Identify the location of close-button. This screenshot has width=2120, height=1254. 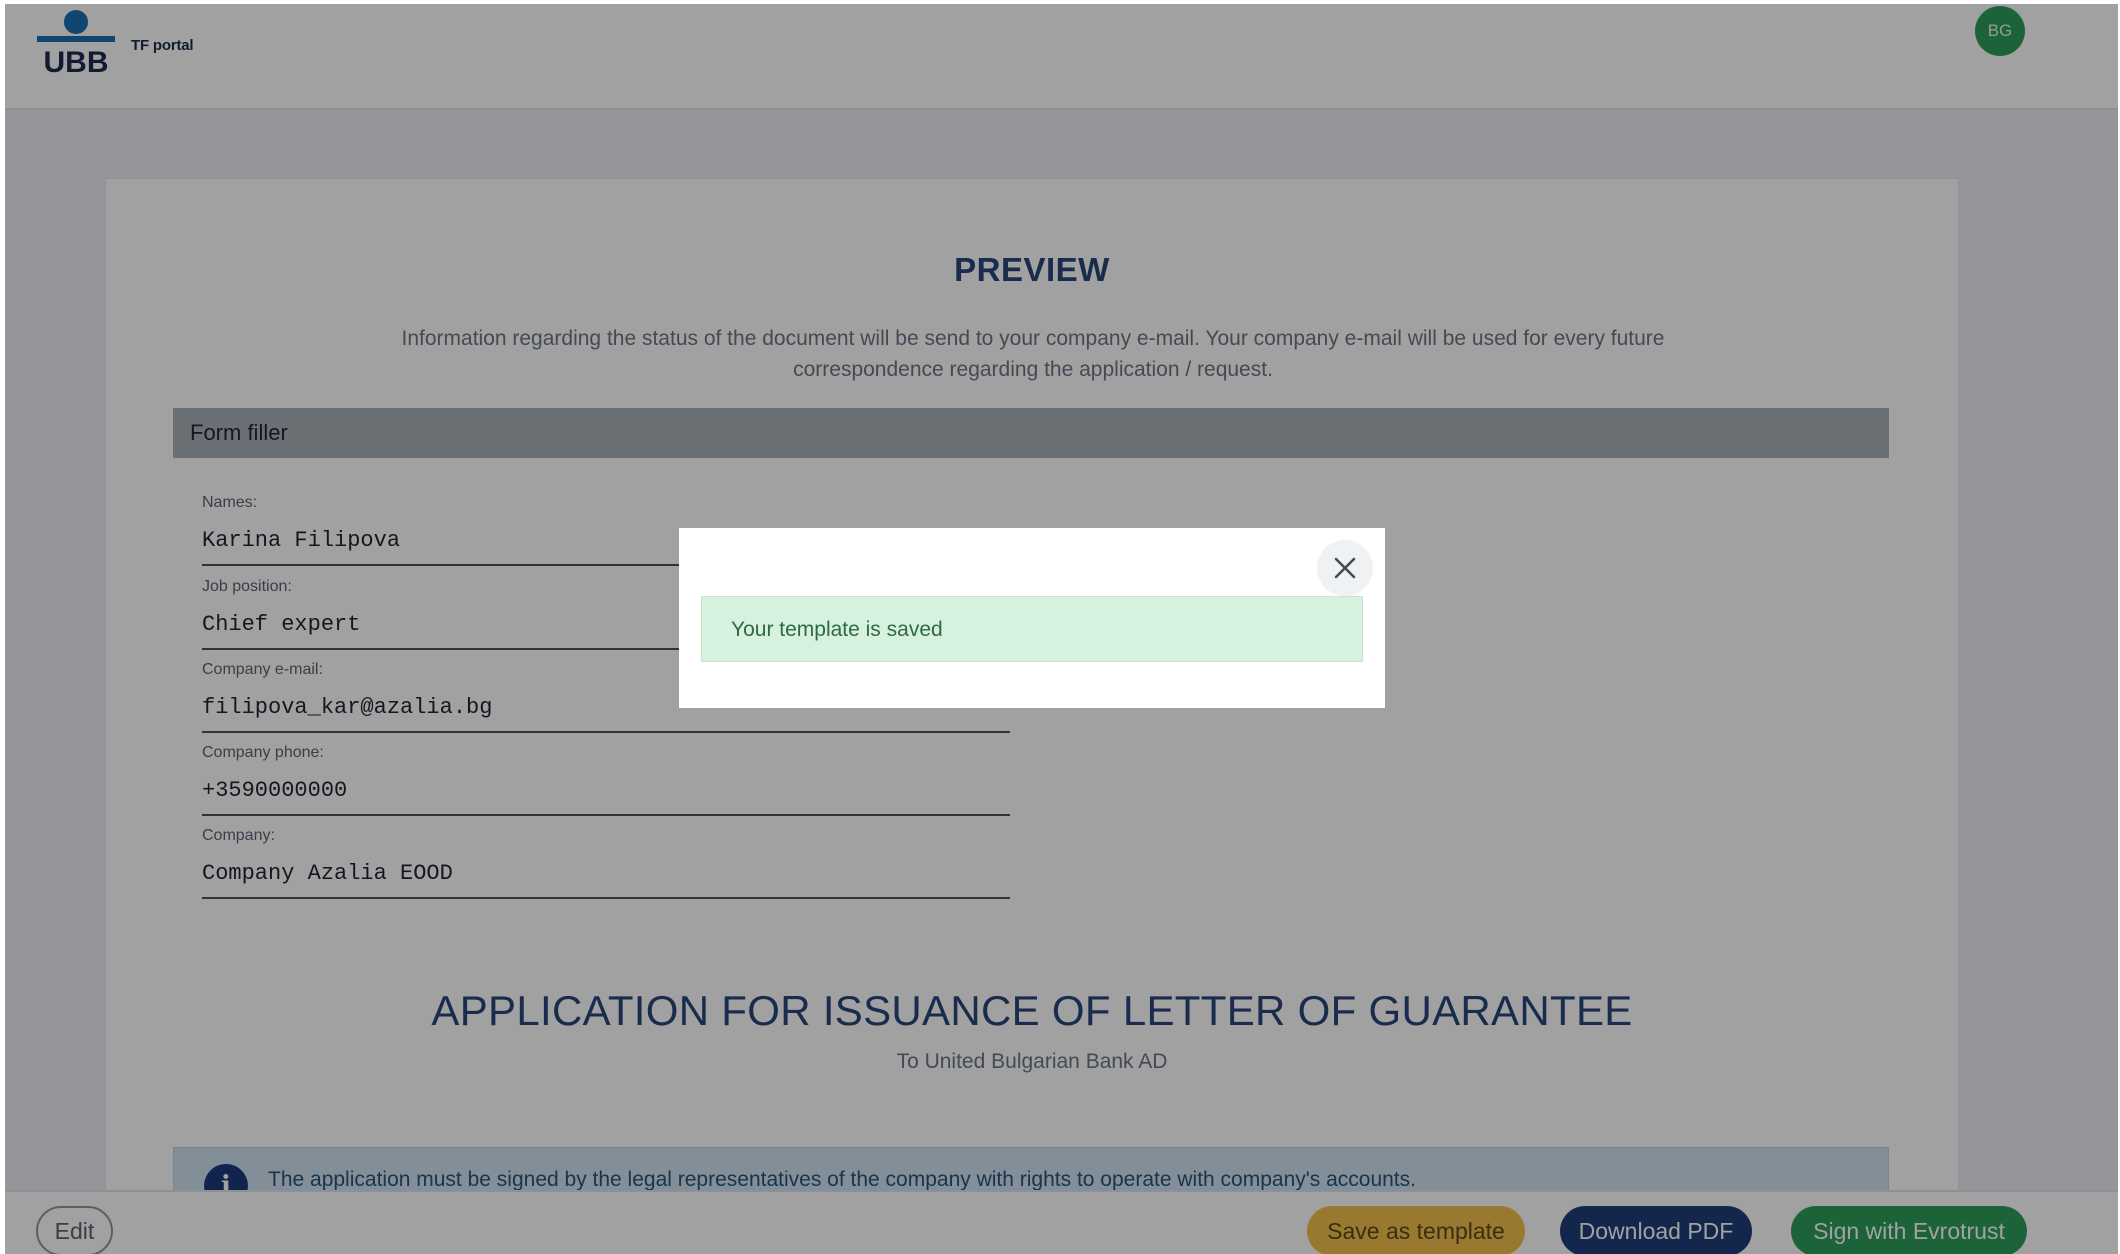
(1345, 568).